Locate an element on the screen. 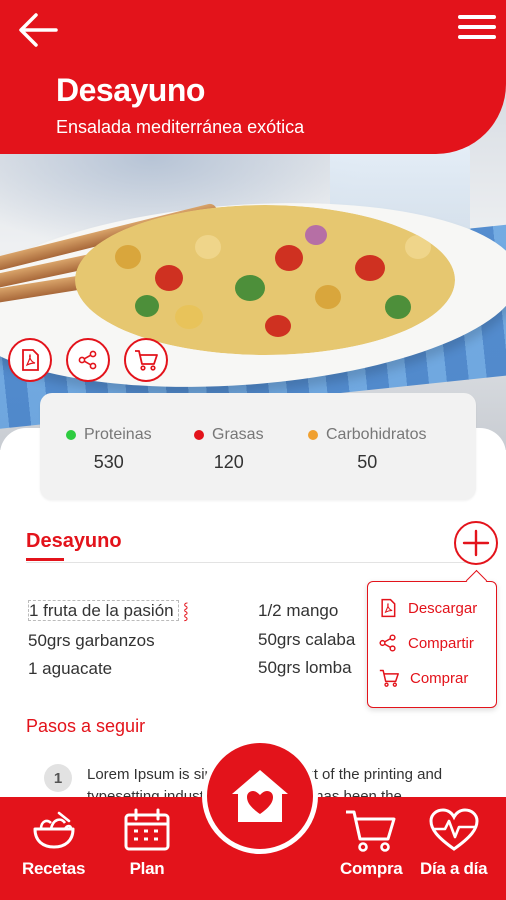  home-button is located at coordinates (260, 796).